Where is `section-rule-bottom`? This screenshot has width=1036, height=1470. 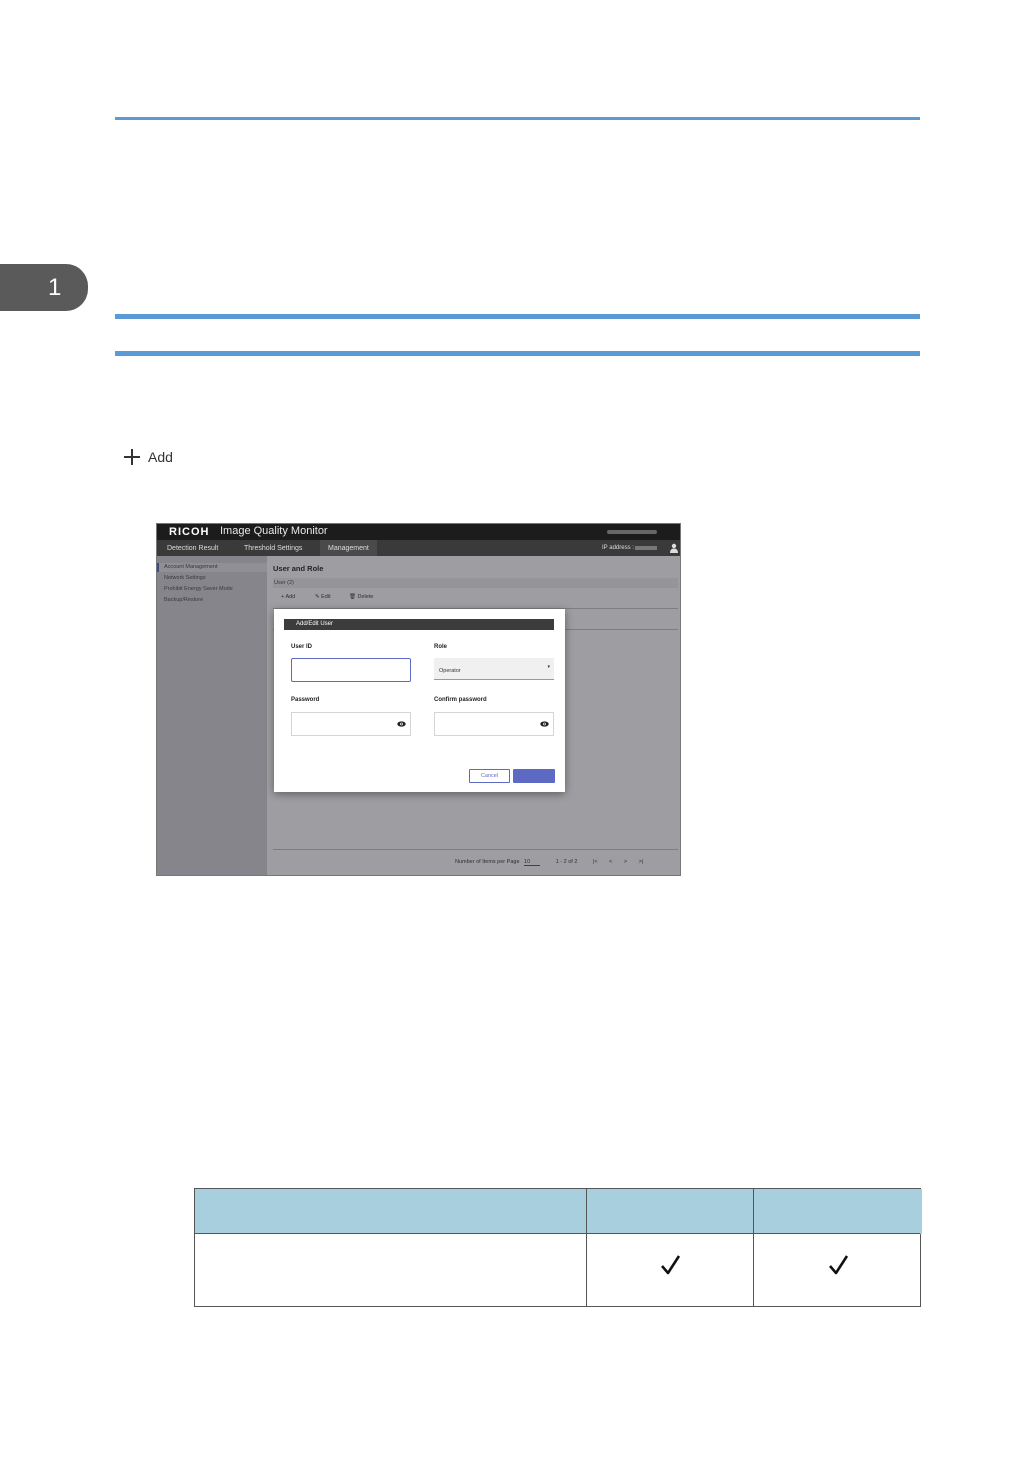
section-rule-bottom is located at coordinates (517, 353).